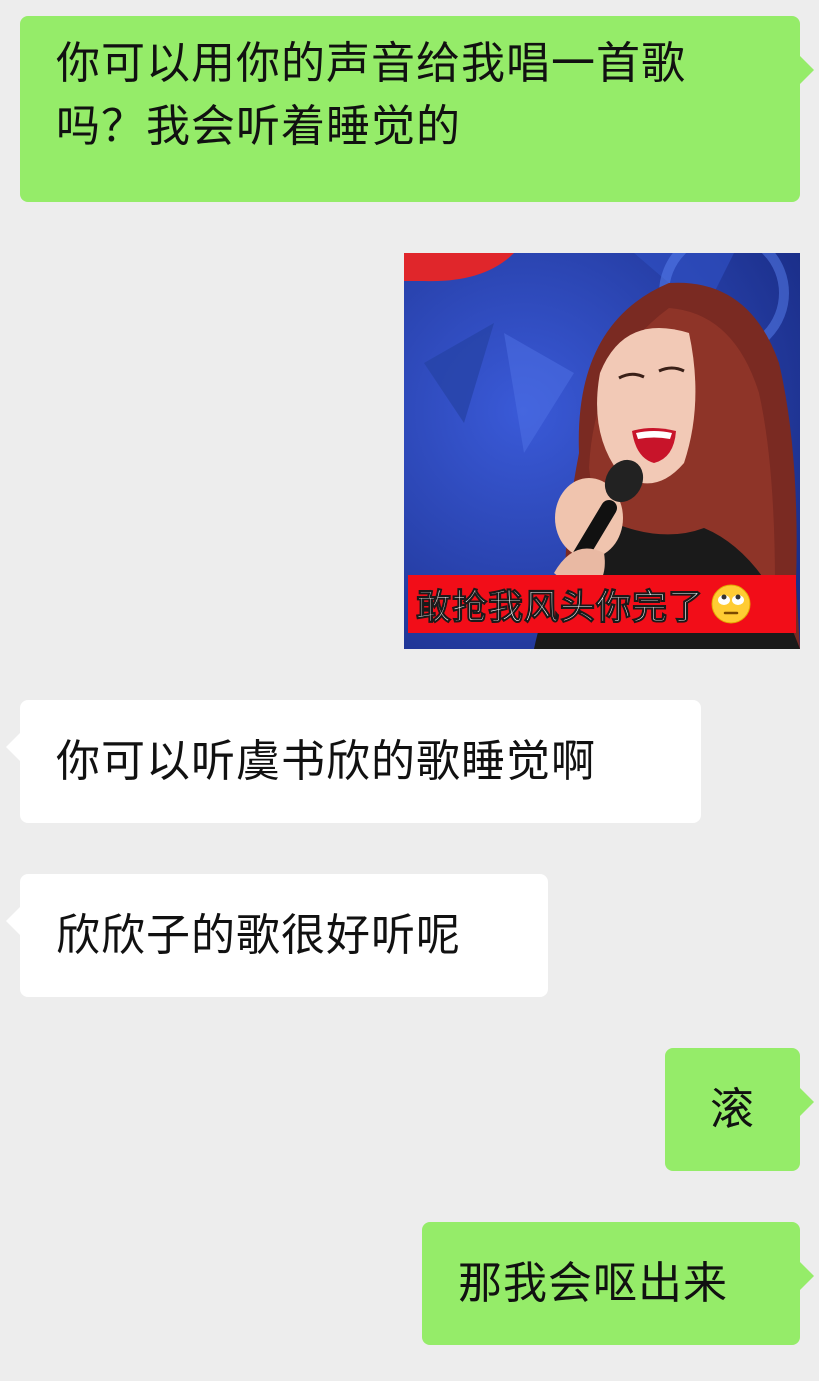 This screenshot has width=819, height=1381. I want to click on sticker-image-message: 敢抢我风头你完了, so click(602, 451).